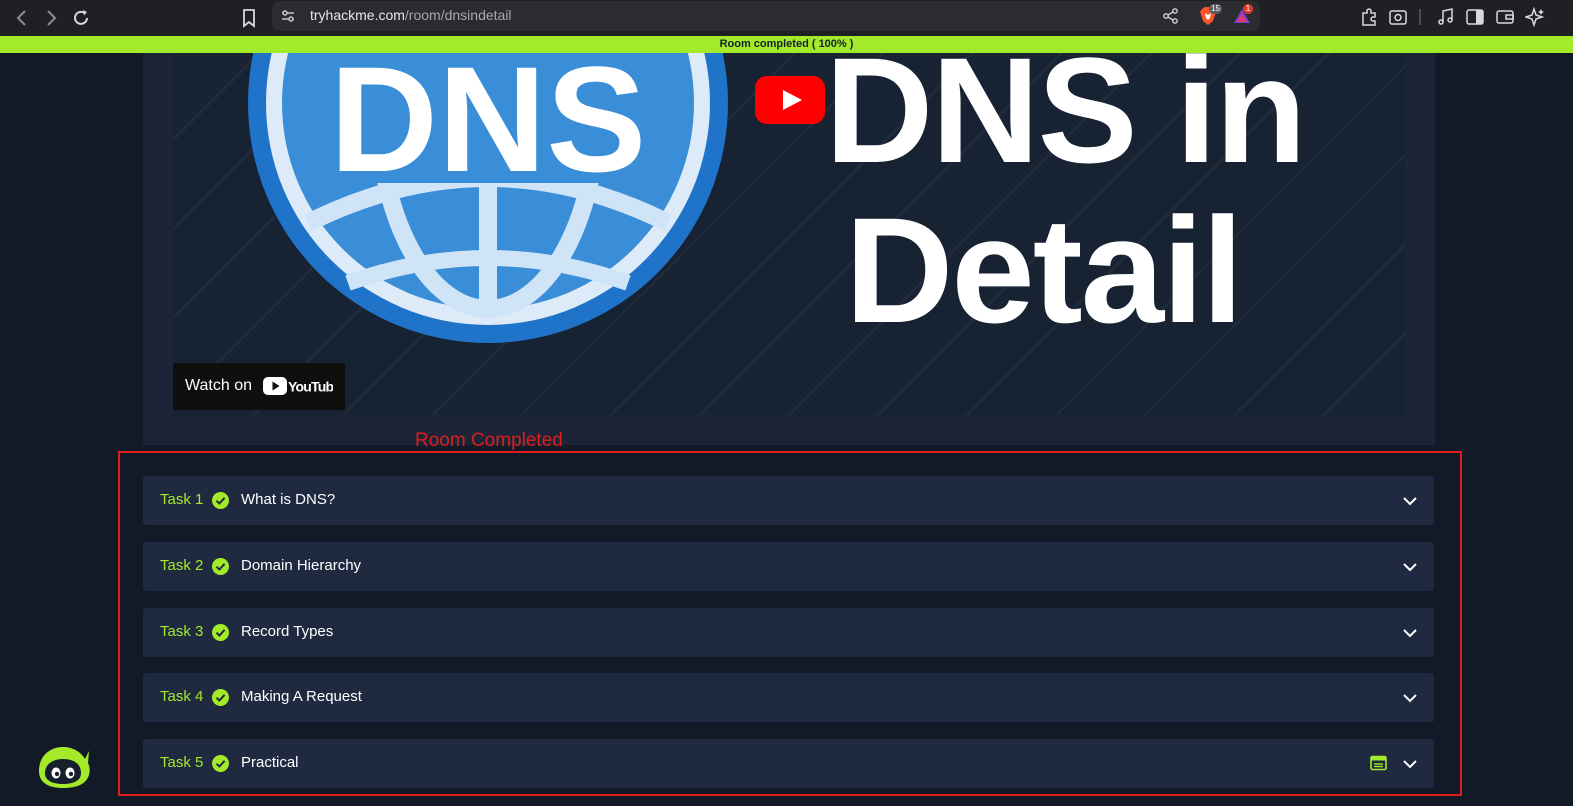 This screenshot has width=1573, height=806. I want to click on video-title-line1: DNS in, so click(1066, 123).